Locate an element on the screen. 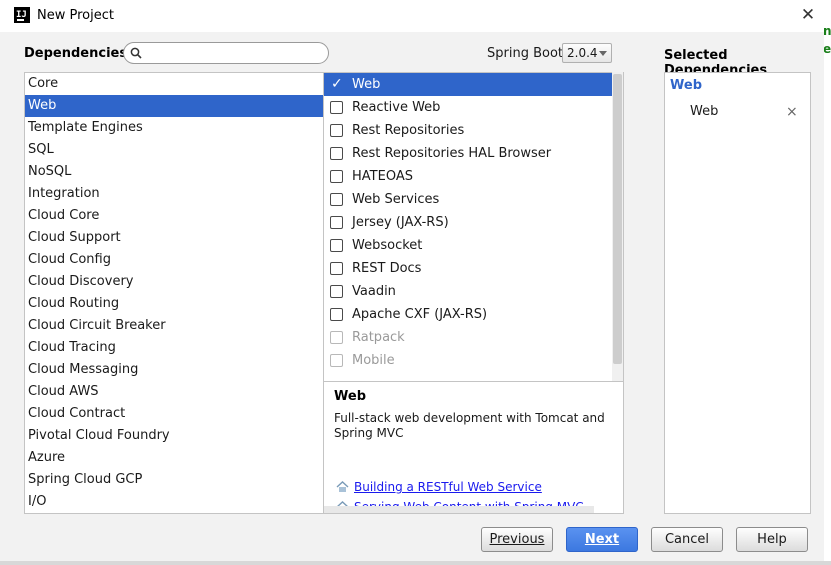 The height and width of the screenshot is (565, 831). bottom-edge is located at coordinates (415, 563).